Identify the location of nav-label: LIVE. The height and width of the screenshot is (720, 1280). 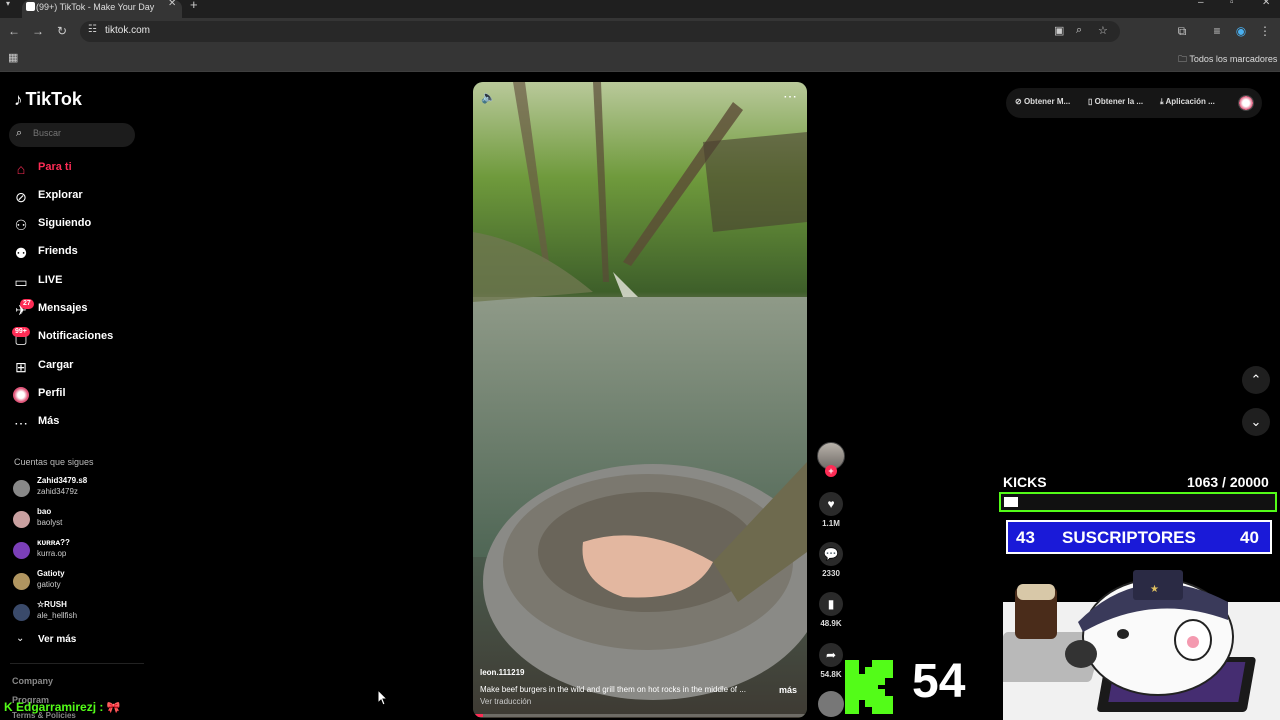
(50, 280).